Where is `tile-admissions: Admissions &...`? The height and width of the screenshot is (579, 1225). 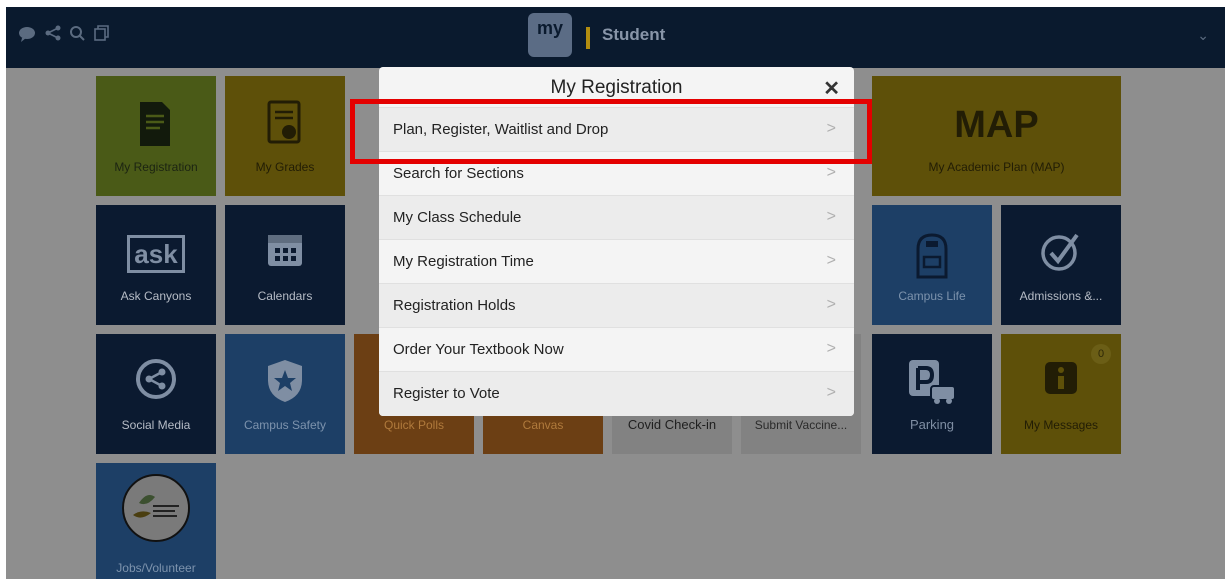 tile-admissions: Admissions &... is located at coordinates (1061, 265).